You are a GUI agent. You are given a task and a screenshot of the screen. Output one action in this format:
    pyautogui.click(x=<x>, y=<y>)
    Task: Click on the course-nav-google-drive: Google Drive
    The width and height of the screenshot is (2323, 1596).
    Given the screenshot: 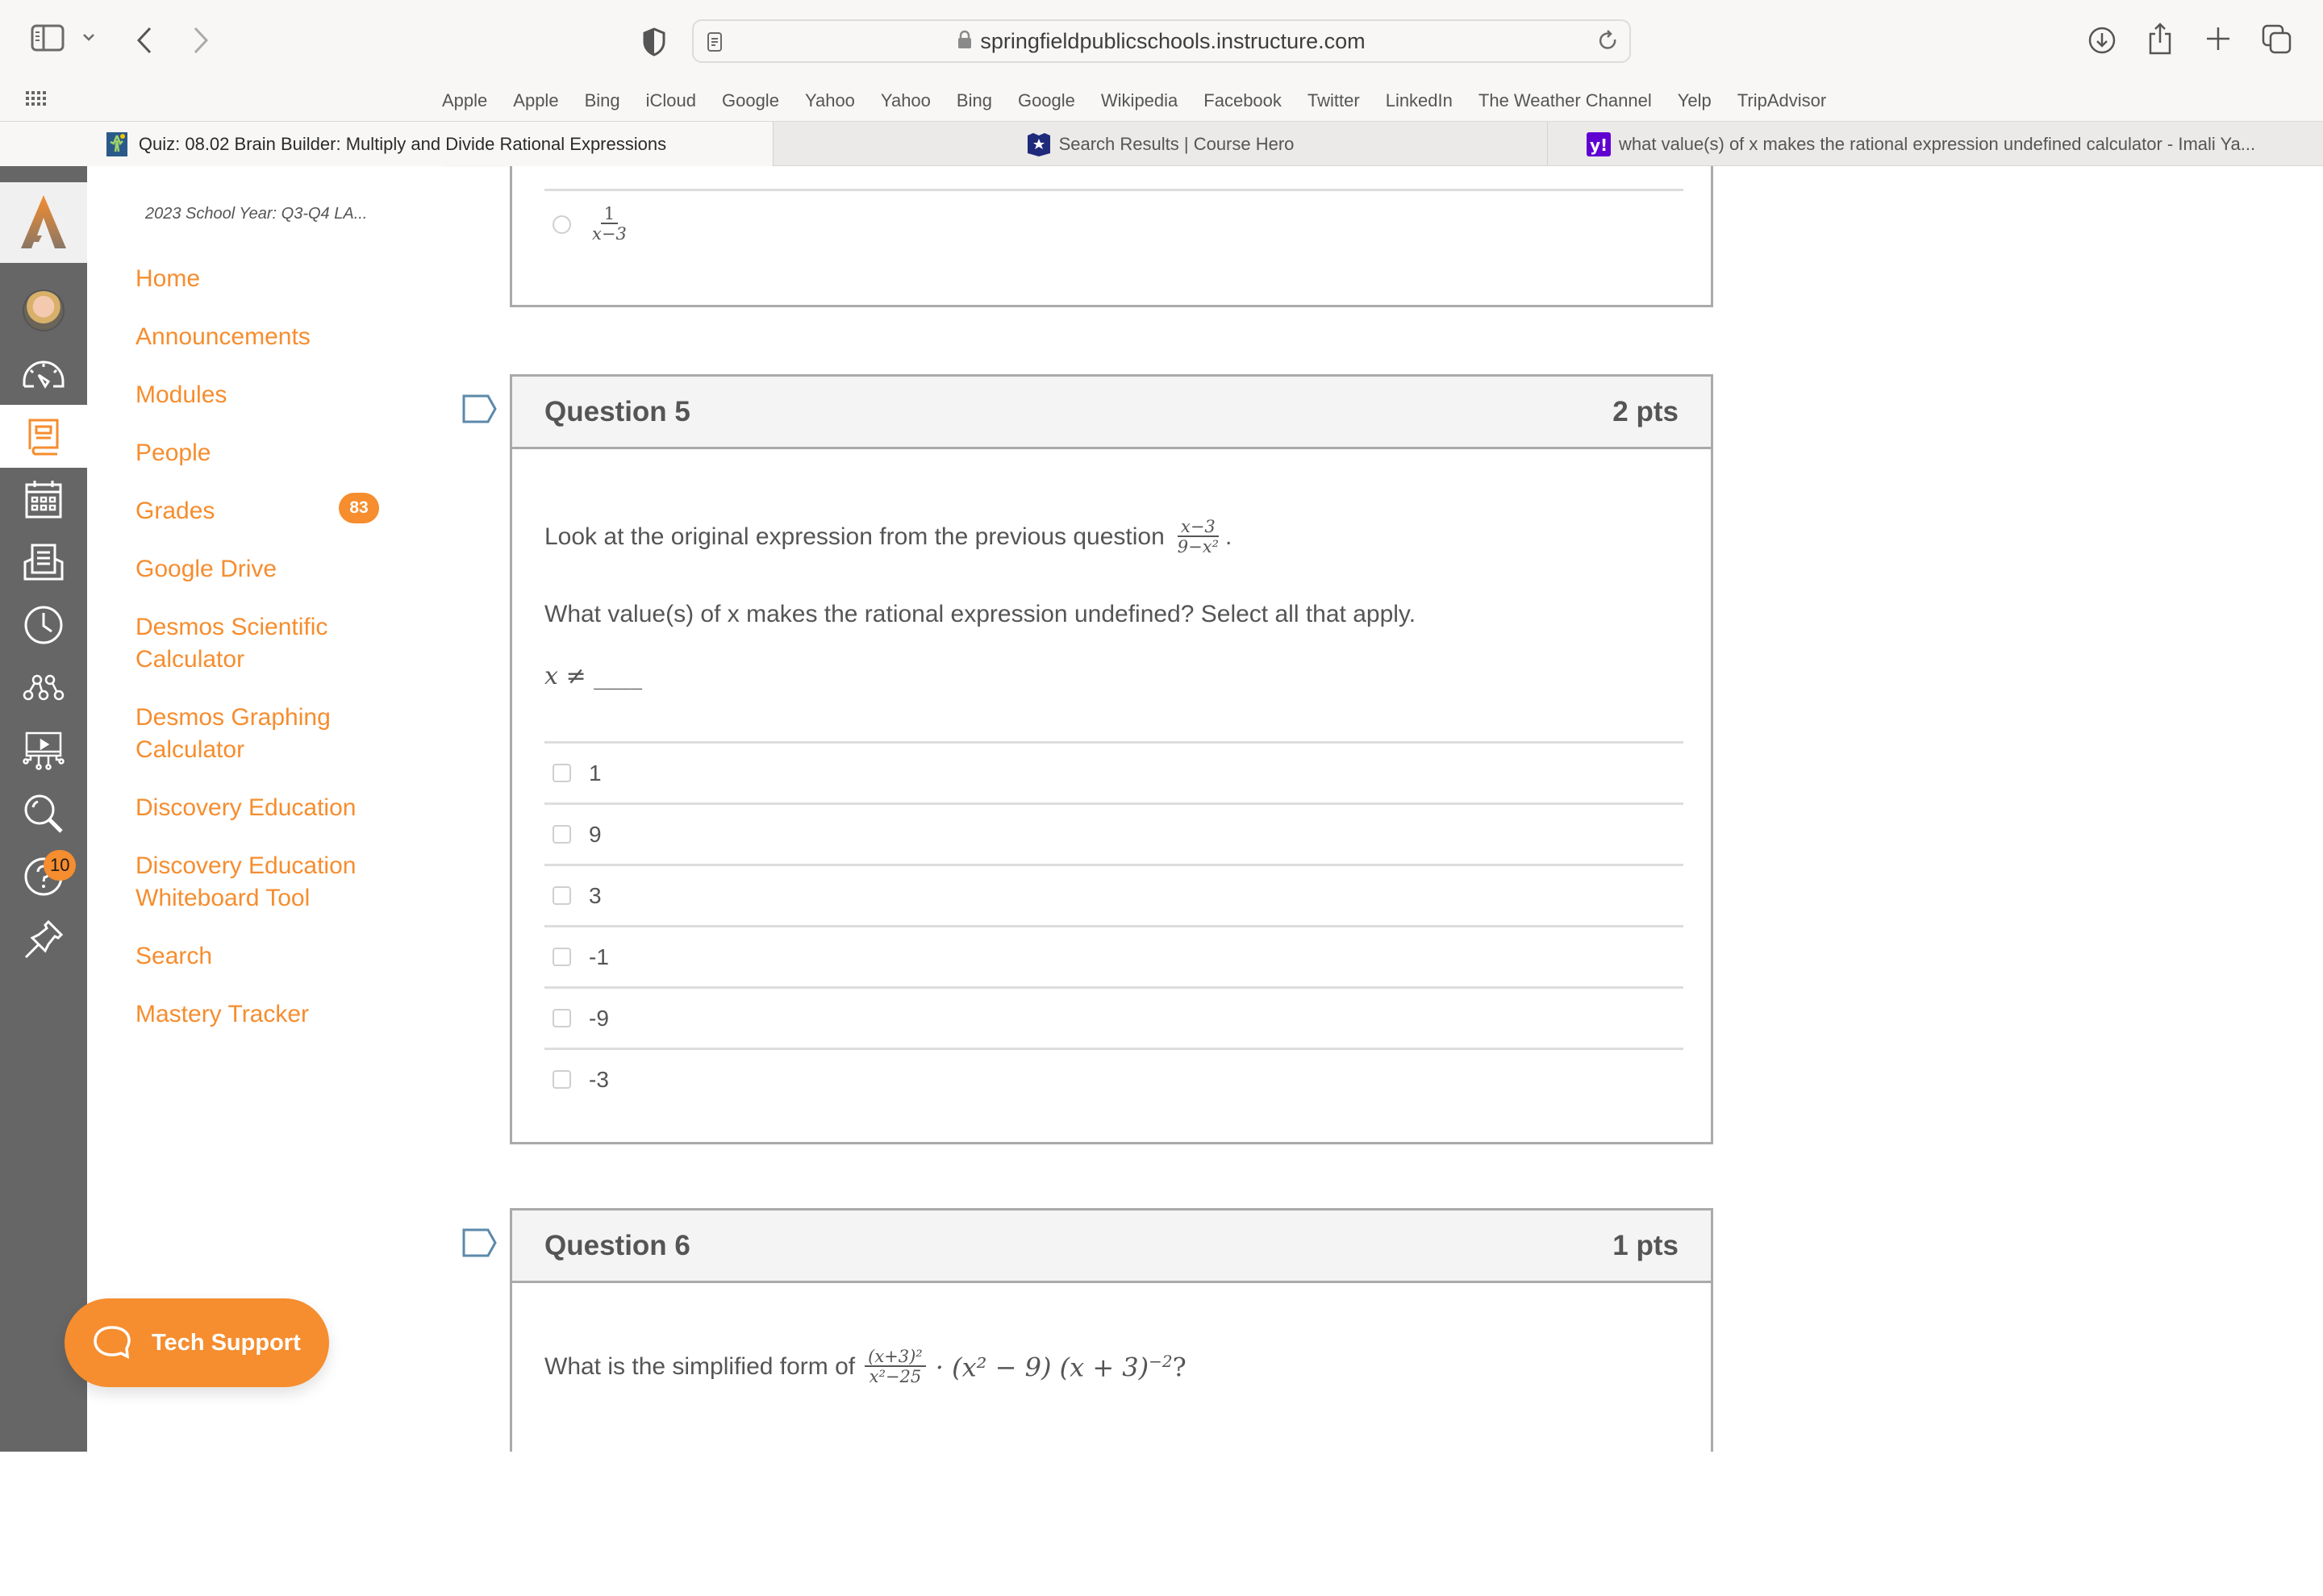 What is the action you would take?
    pyautogui.click(x=269, y=569)
    